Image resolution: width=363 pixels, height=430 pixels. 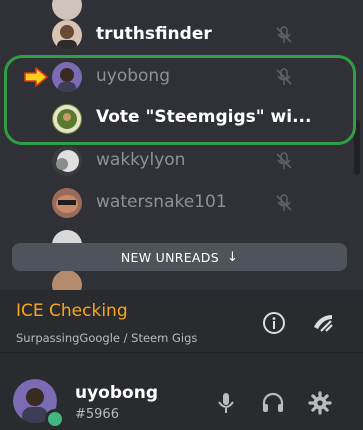 What do you see at coordinates (323, 323) in the screenshot?
I see `disconnect-call-icon` at bounding box center [323, 323].